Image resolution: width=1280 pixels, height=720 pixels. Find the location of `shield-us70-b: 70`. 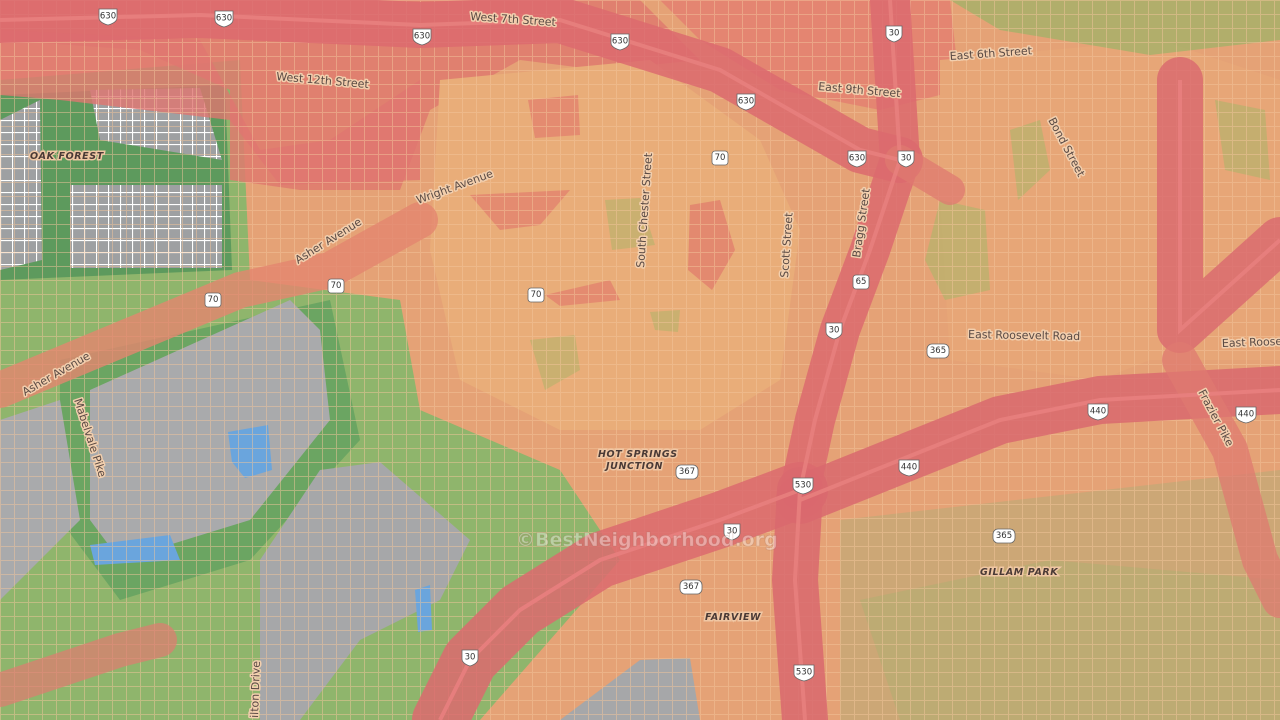

shield-us70-b: 70 is located at coordinates (536, 295).